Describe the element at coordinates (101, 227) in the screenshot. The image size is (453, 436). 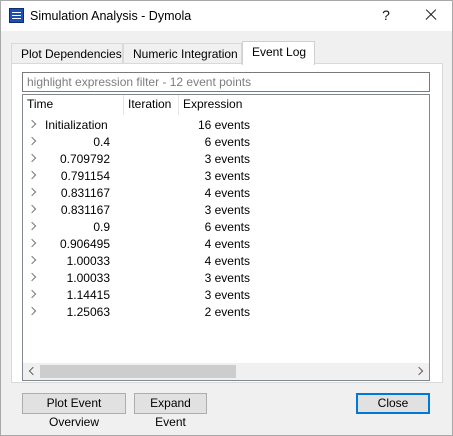
I see `row-time: 0.9` at that location.